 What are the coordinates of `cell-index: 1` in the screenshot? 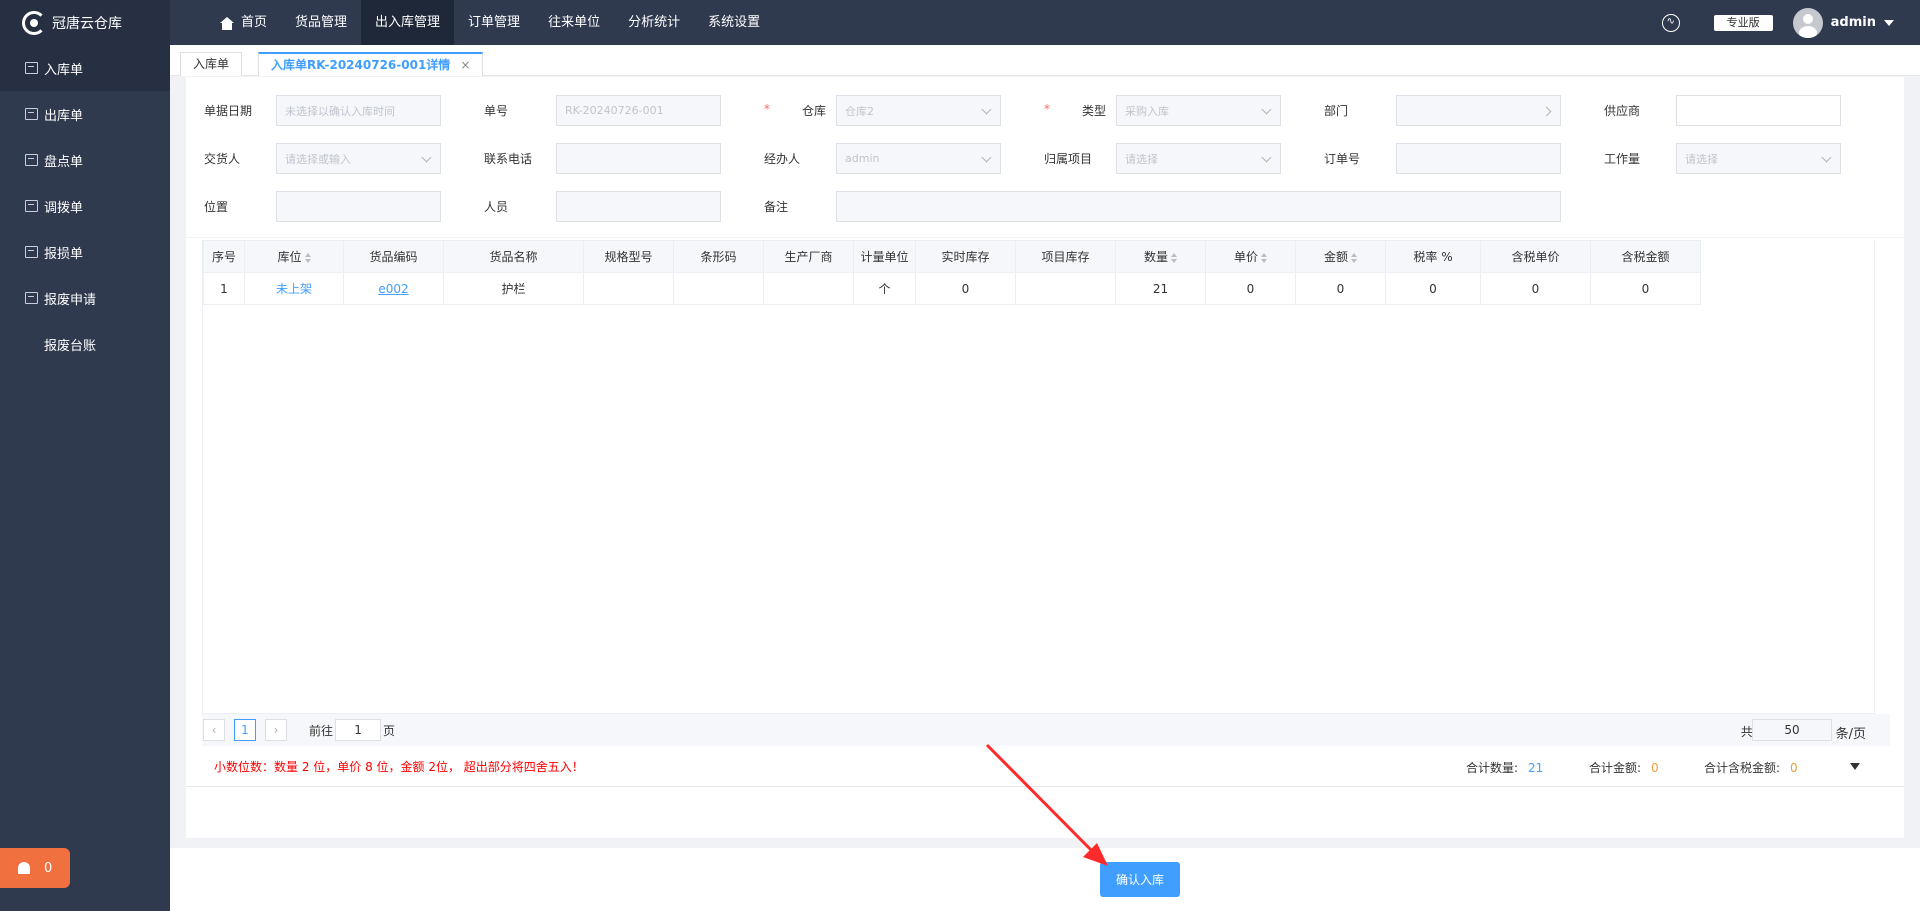 It's located at (224, 288).